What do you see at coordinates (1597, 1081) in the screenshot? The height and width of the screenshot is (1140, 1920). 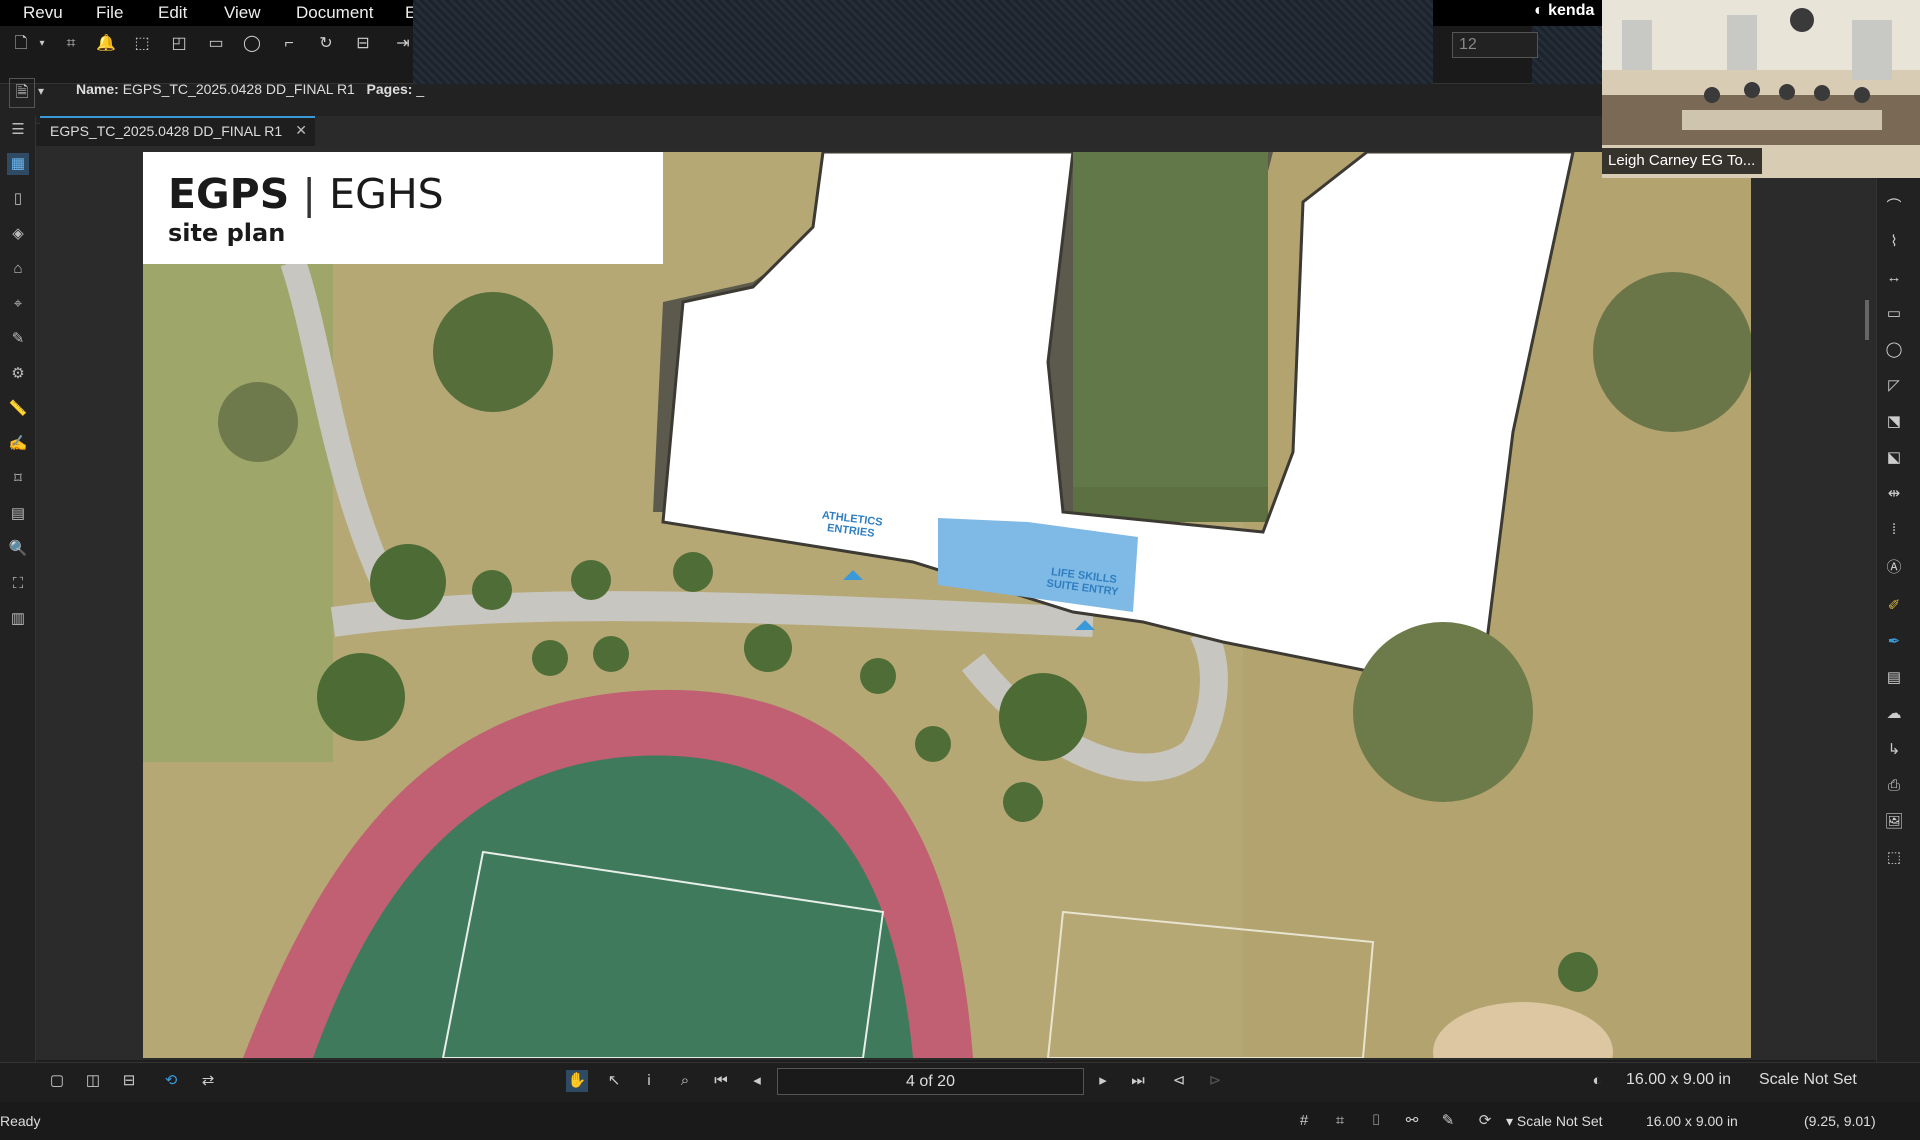 I see `contrast-icon: ◐` at bounding box center [1597, 1081].